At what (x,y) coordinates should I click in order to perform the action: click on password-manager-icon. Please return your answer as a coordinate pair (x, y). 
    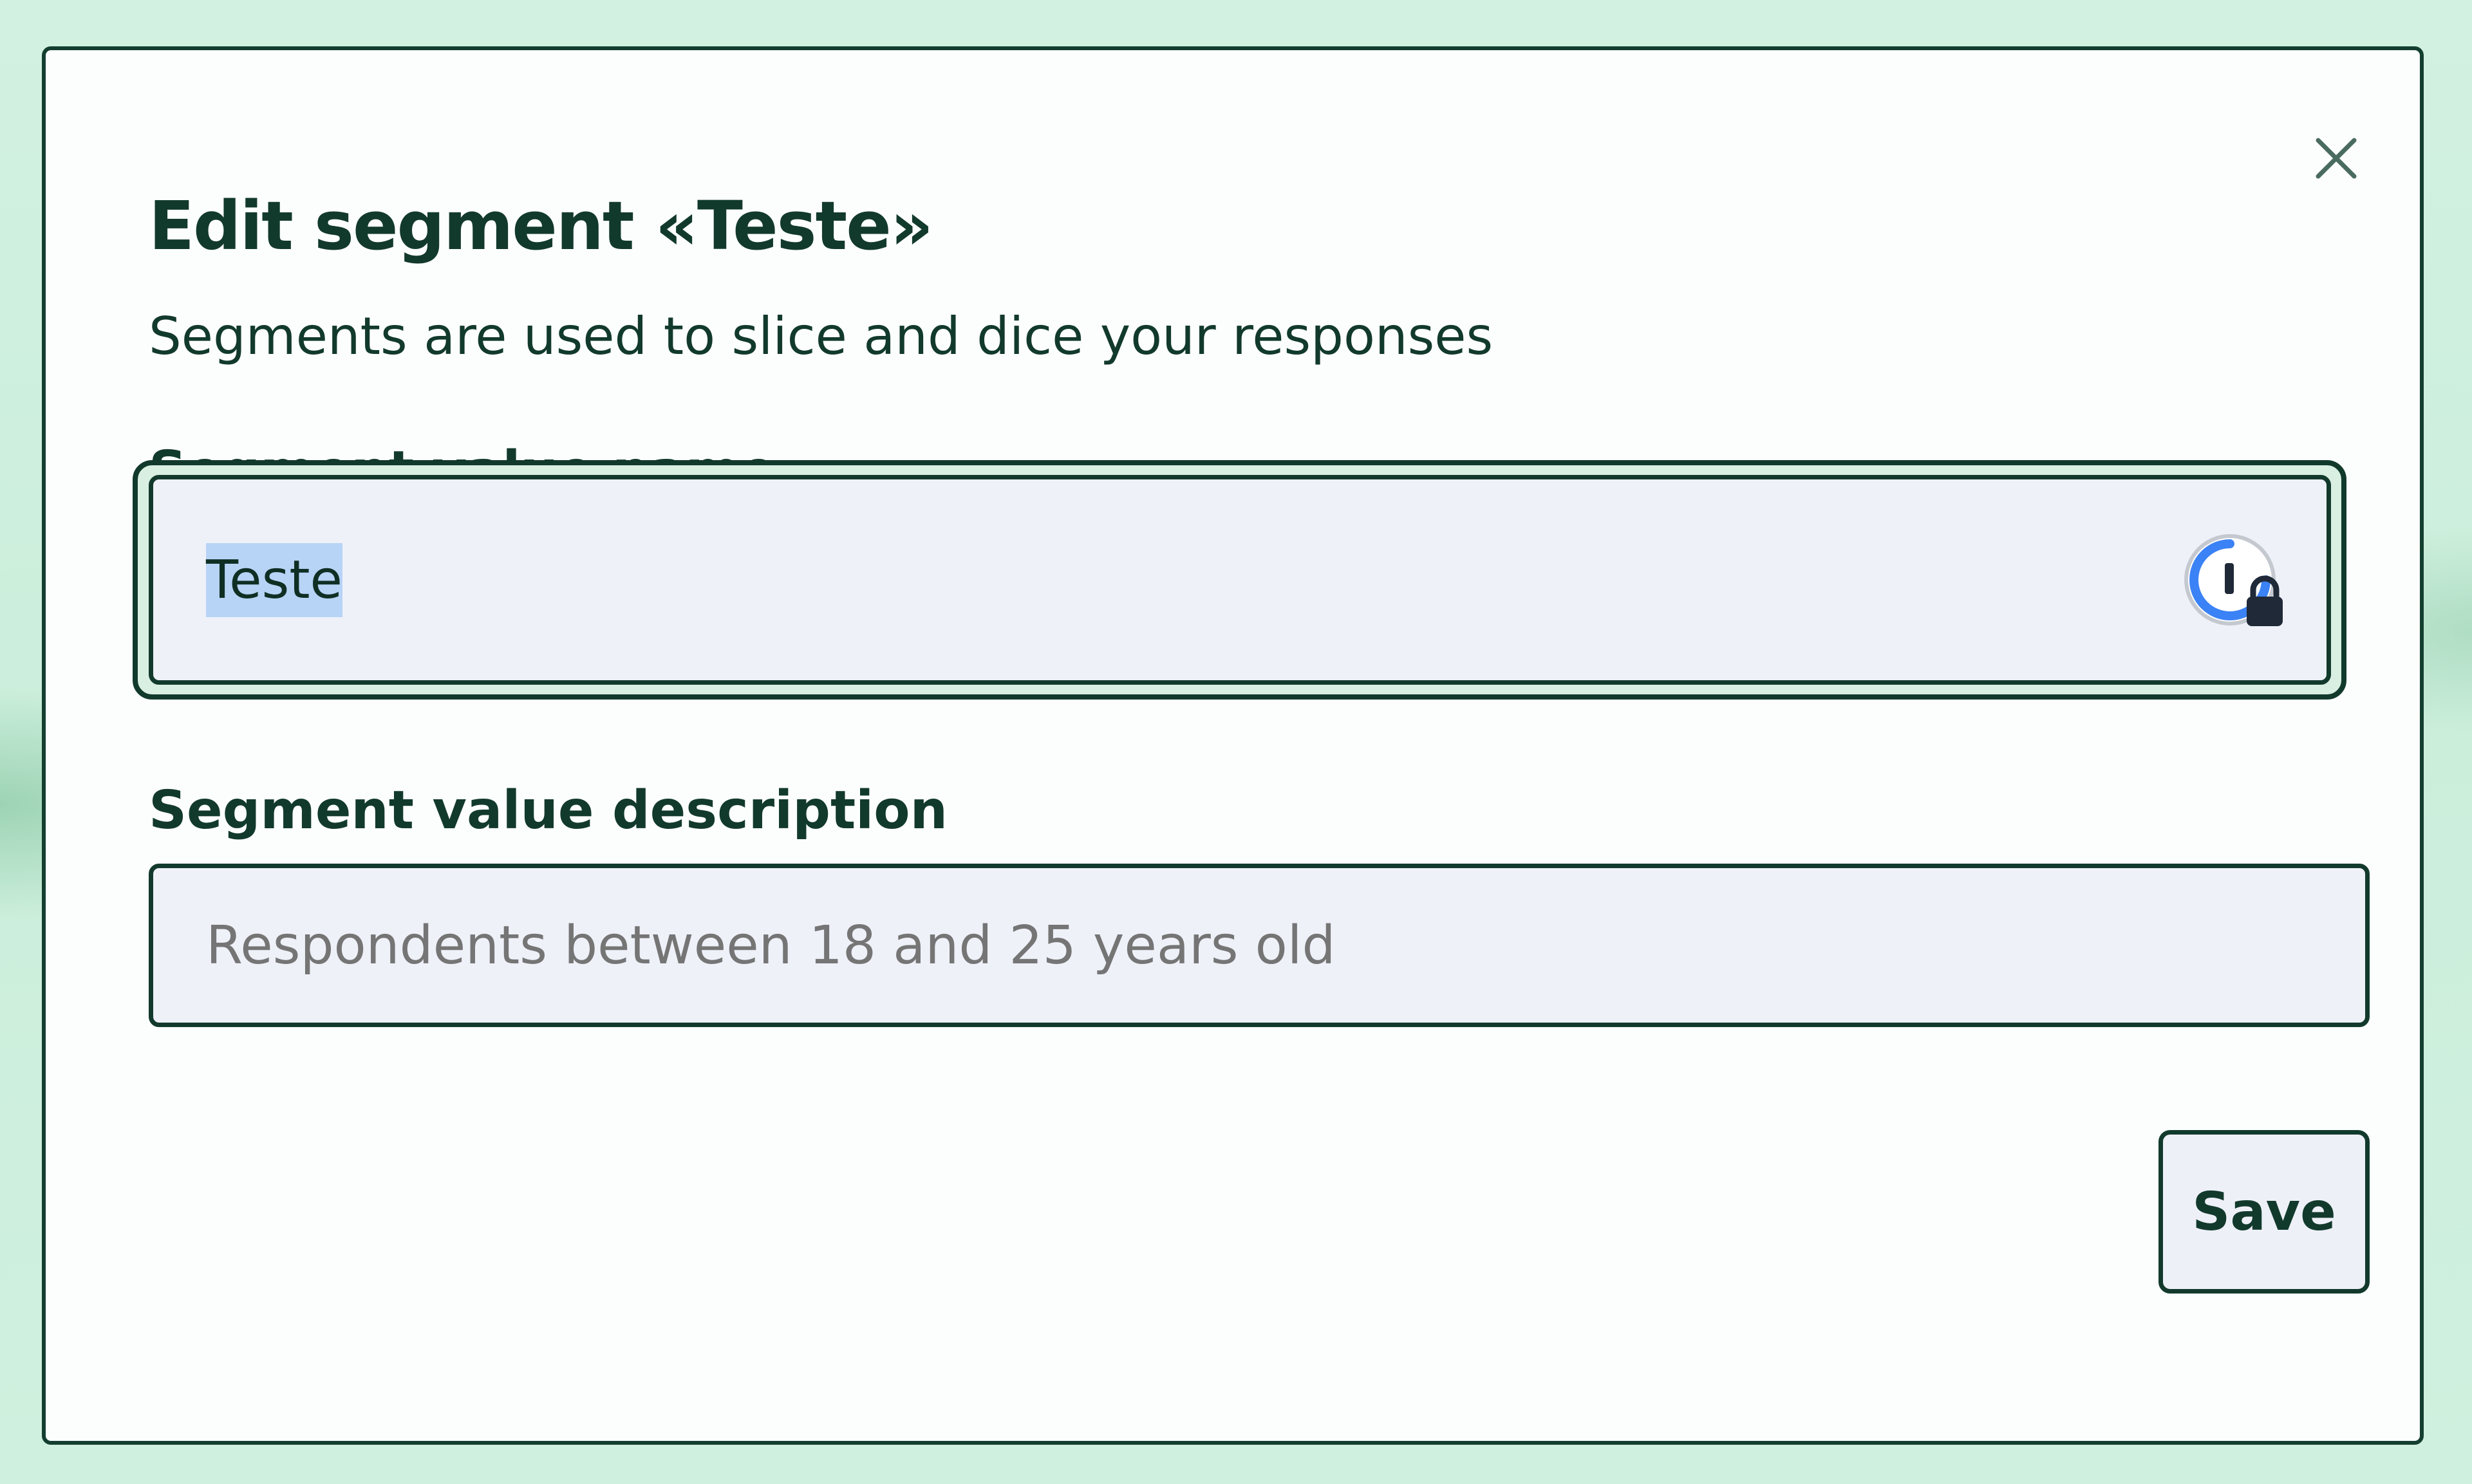
    Looking at the image, I should click on (2234, 584).